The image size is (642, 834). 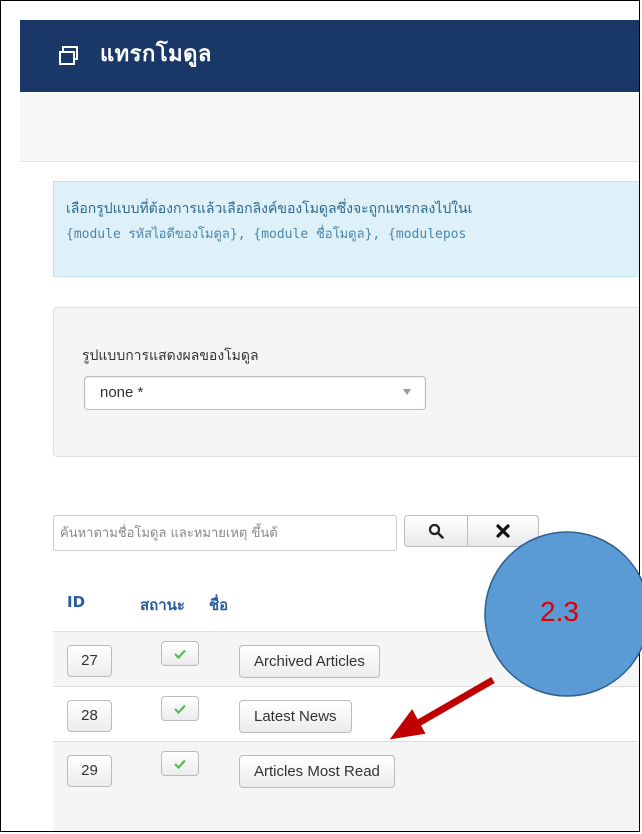 What do you see at coordinates (89, 771) in the screenshot?
I see `module-id-button: 29` at bounding box center [89, 771].